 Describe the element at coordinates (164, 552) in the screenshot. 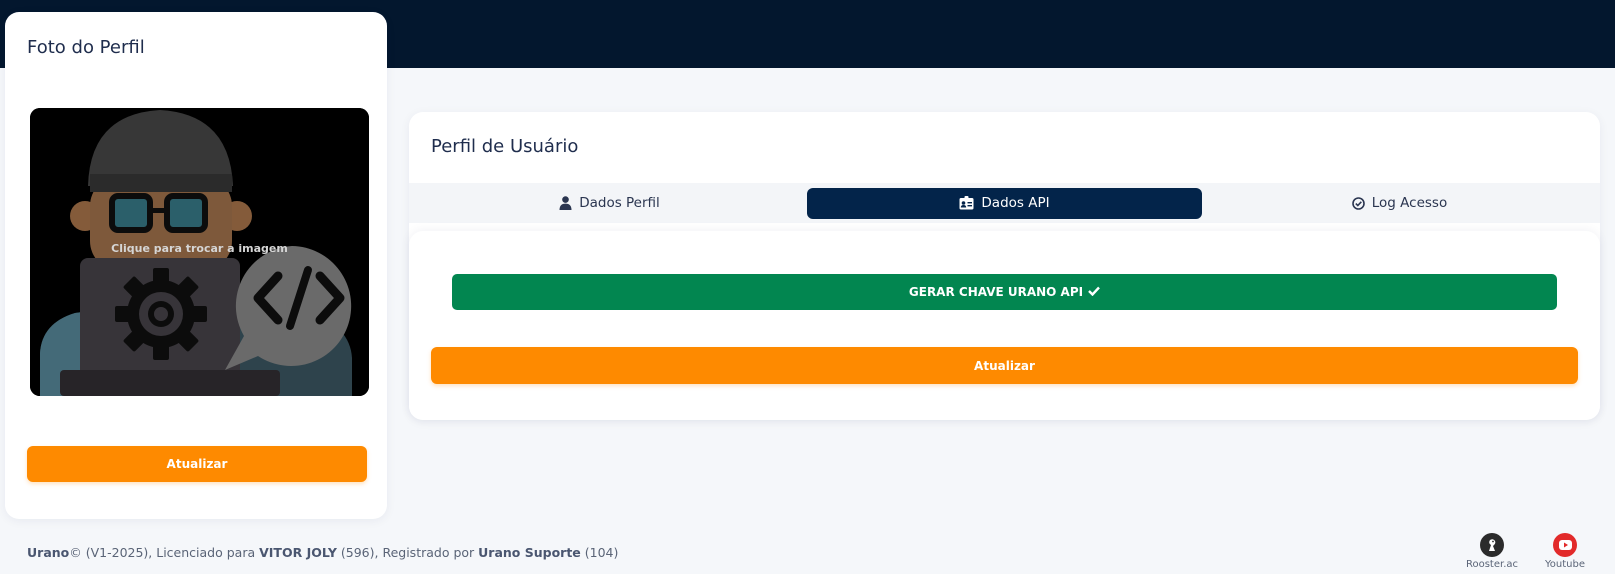

I see `footer-copyright: © (V1-2025), Licenciado para` at that location.